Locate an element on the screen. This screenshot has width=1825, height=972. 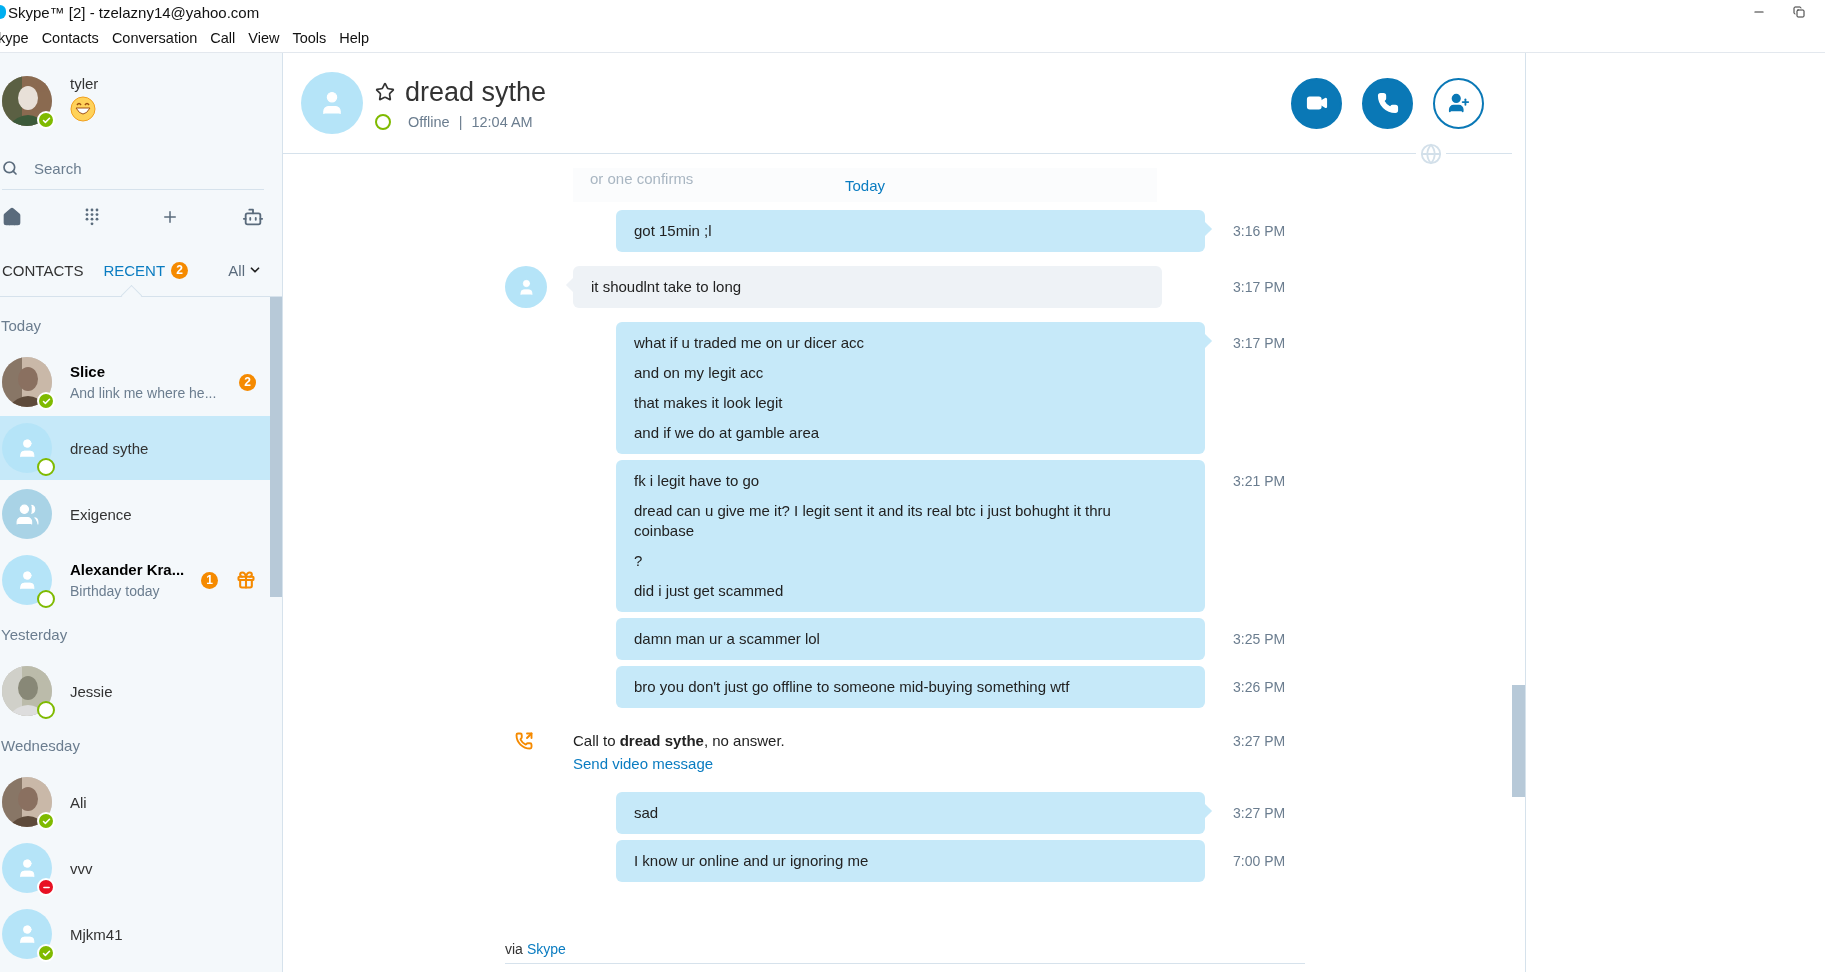
message-text: dread can u give me it? I legit sent it and its real btc i just bohught it thru coinbase is located at coordinates (873, 521).